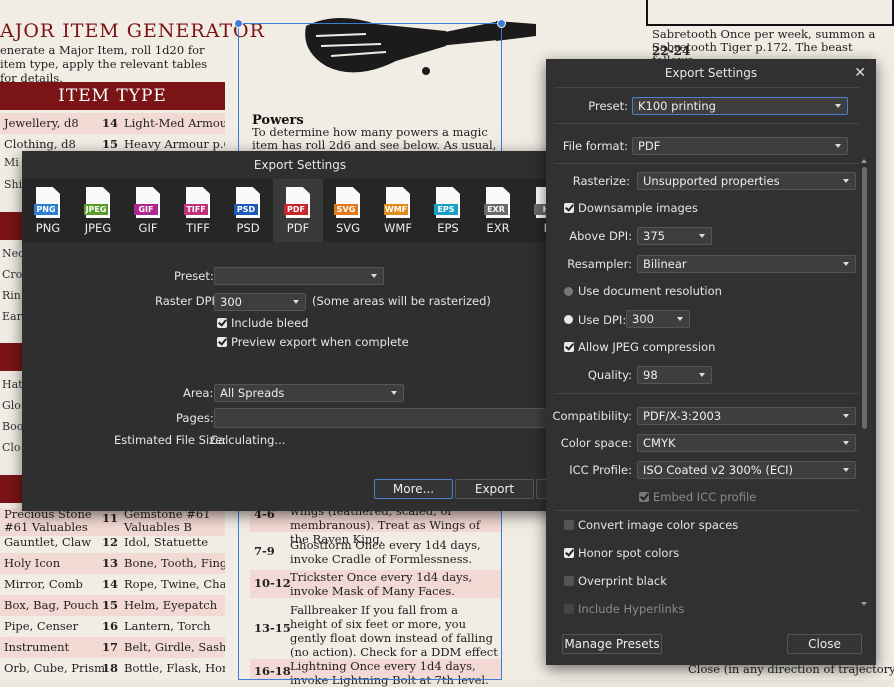 The width and height of the screenshot is (894, 687). Describe the element at coordinates (569, 525) in the screenshot. I see `convert-color-spaces-checkbox` at that location.